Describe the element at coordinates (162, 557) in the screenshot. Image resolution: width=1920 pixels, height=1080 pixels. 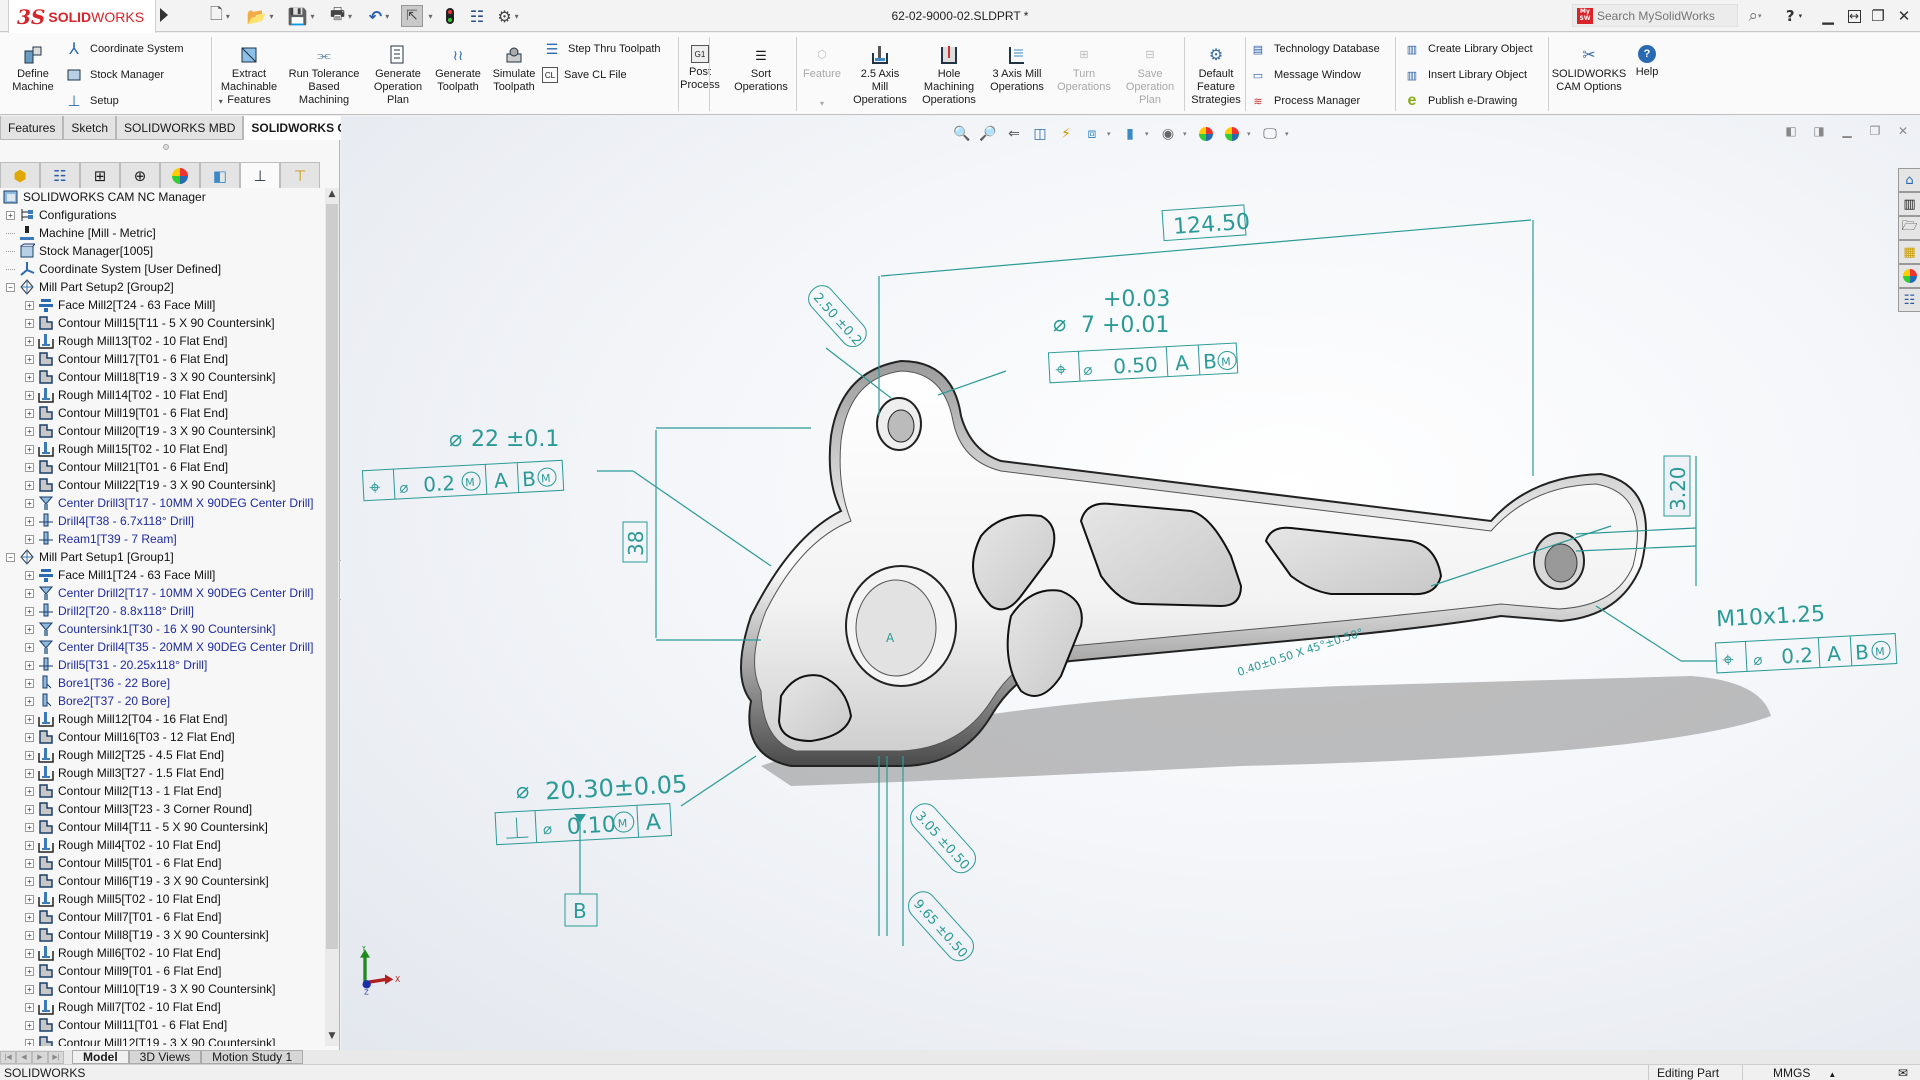
I see `tree-item: − Mill Part Setup1 [Group1]` at that location.